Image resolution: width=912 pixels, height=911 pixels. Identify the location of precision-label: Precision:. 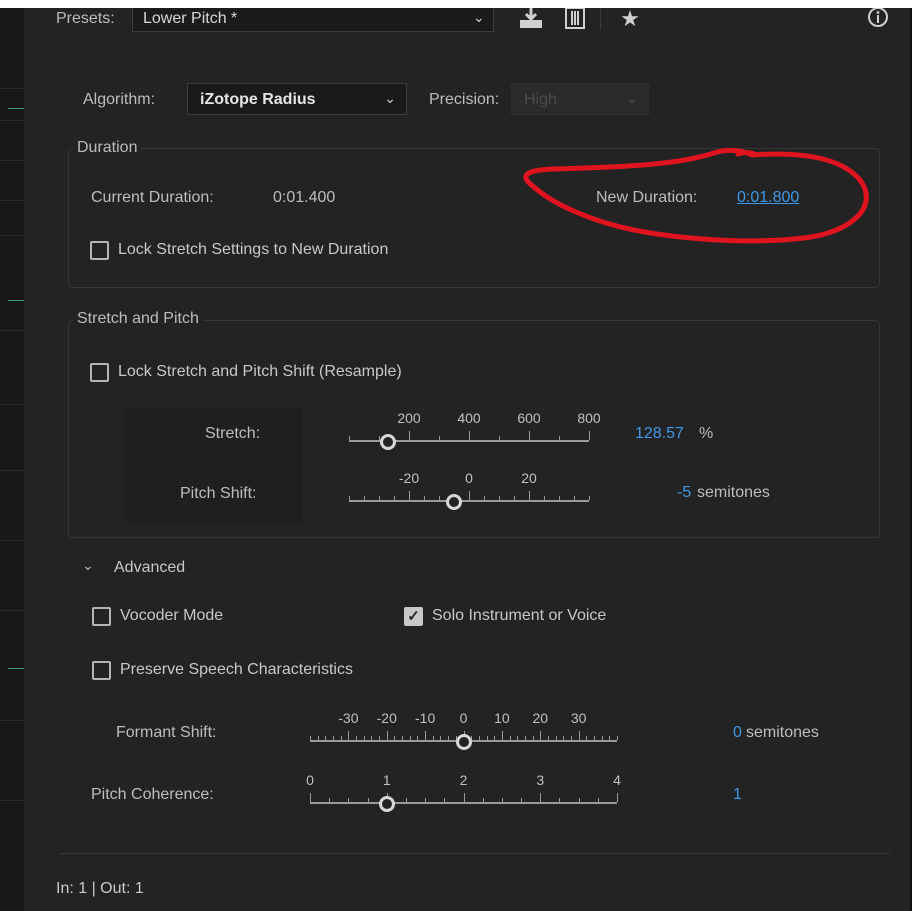
(464, 99).